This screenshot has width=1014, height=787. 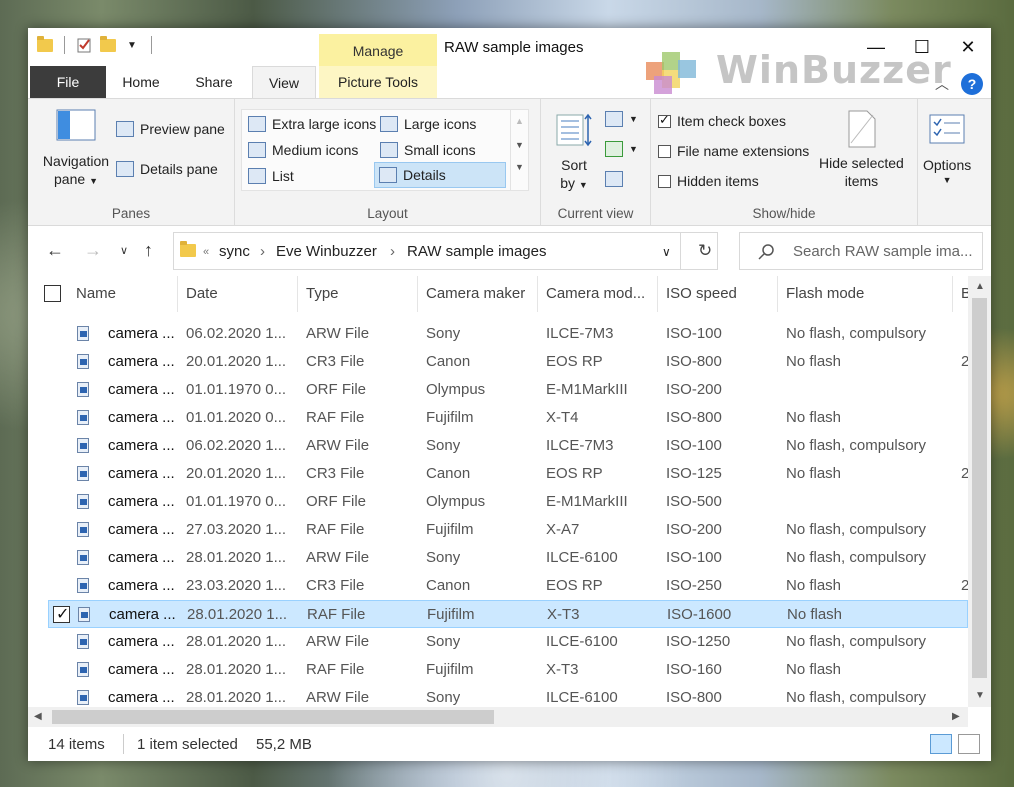 What do you see at coordinates (378, 51) in the screenshot?
I see `manage-context-tab: Manage` at bounding box center [378, 51].